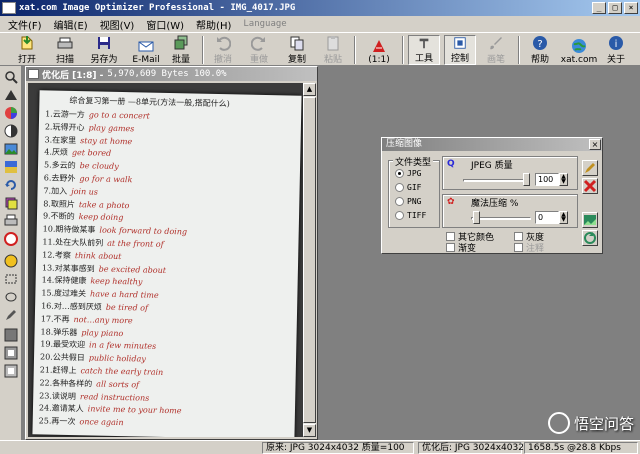  Describe the element at coordinates (540, 50) in the screenshot. I see `help-button: ? 帮助` at that location.